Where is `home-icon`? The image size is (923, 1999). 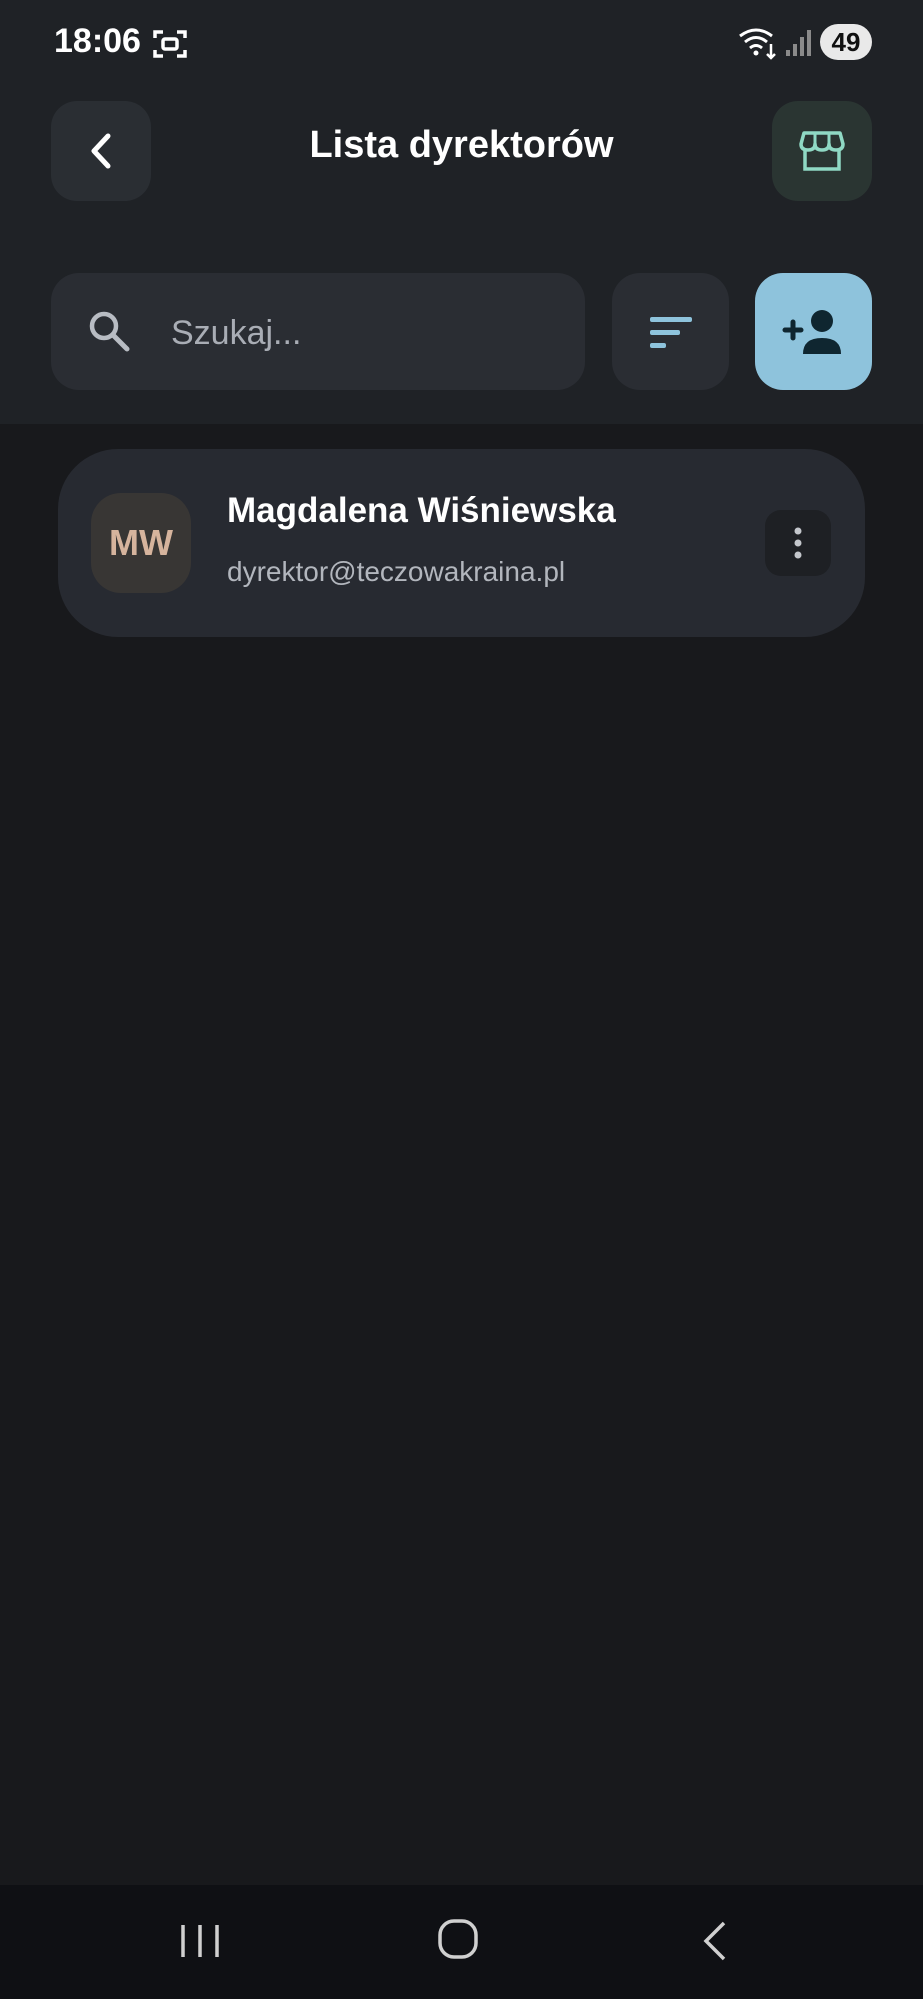
home-icon is located at coordinates (458, 1939).